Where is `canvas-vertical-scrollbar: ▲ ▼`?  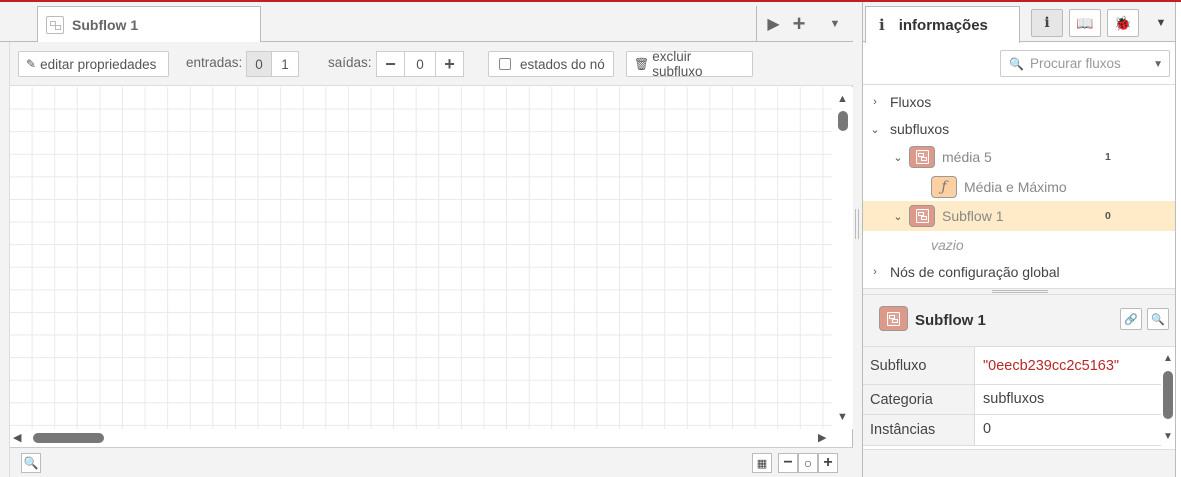 canvas-vertical-scrollbar: ▲ ▼ is located at coordinates (842, 258).